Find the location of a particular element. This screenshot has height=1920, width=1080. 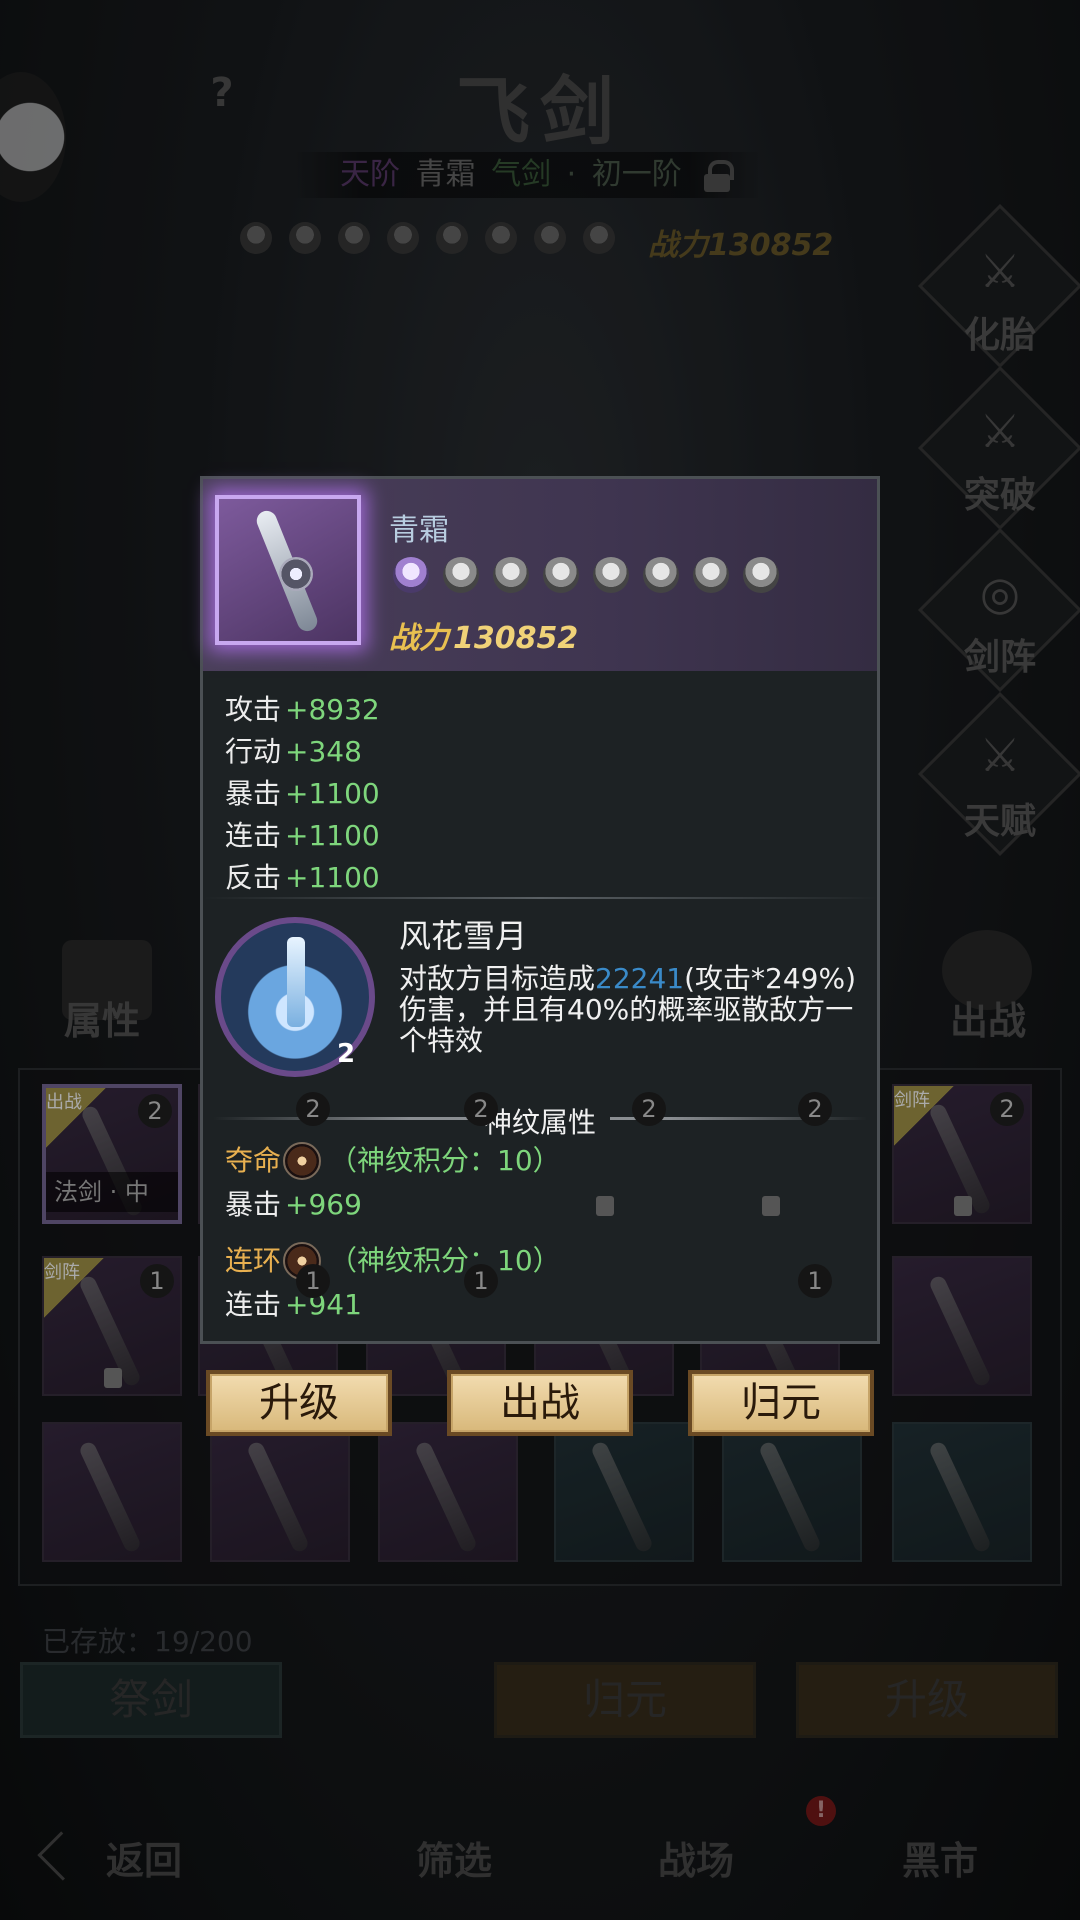

skill-name: 风花雪月 is located at coordinates (463, 936).